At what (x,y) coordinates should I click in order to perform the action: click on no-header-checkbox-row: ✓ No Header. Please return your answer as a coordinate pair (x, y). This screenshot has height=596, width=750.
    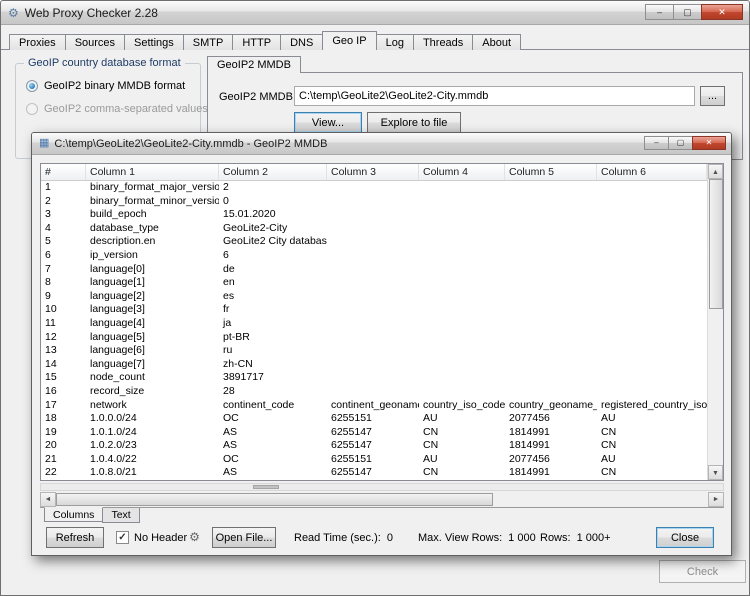
    Looking at the image, I should click on (151, 537).